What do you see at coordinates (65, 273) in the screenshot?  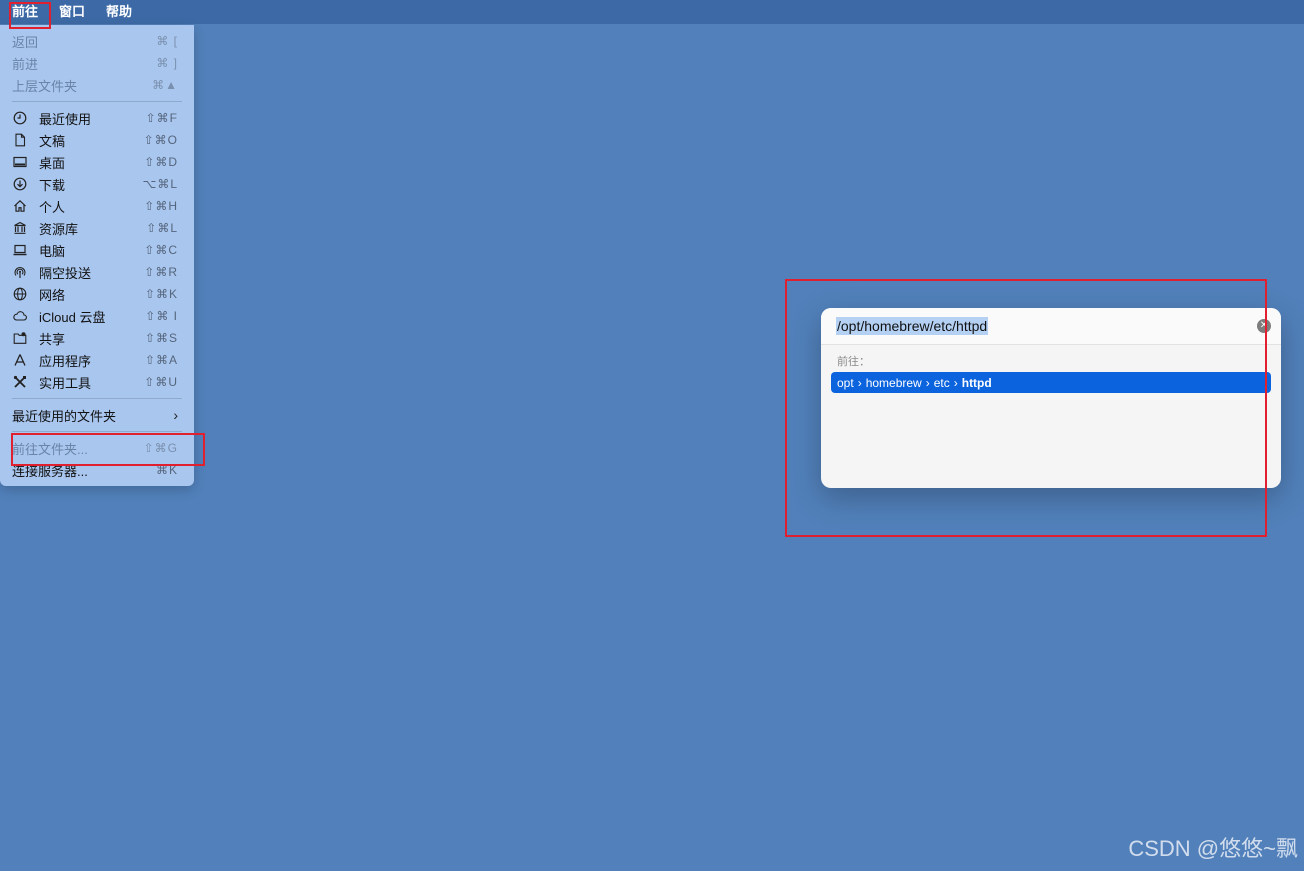 I see `menu-item-label: 隔空投送` at bounding box center [65, 273].